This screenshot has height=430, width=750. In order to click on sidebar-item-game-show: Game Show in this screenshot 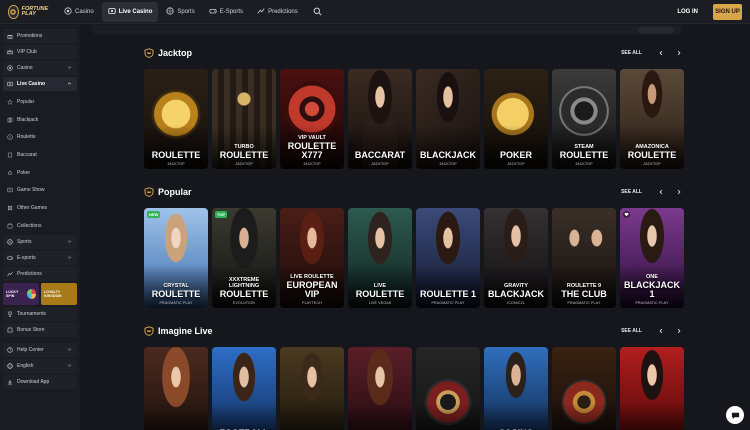, I will do `click(40, 190)`.